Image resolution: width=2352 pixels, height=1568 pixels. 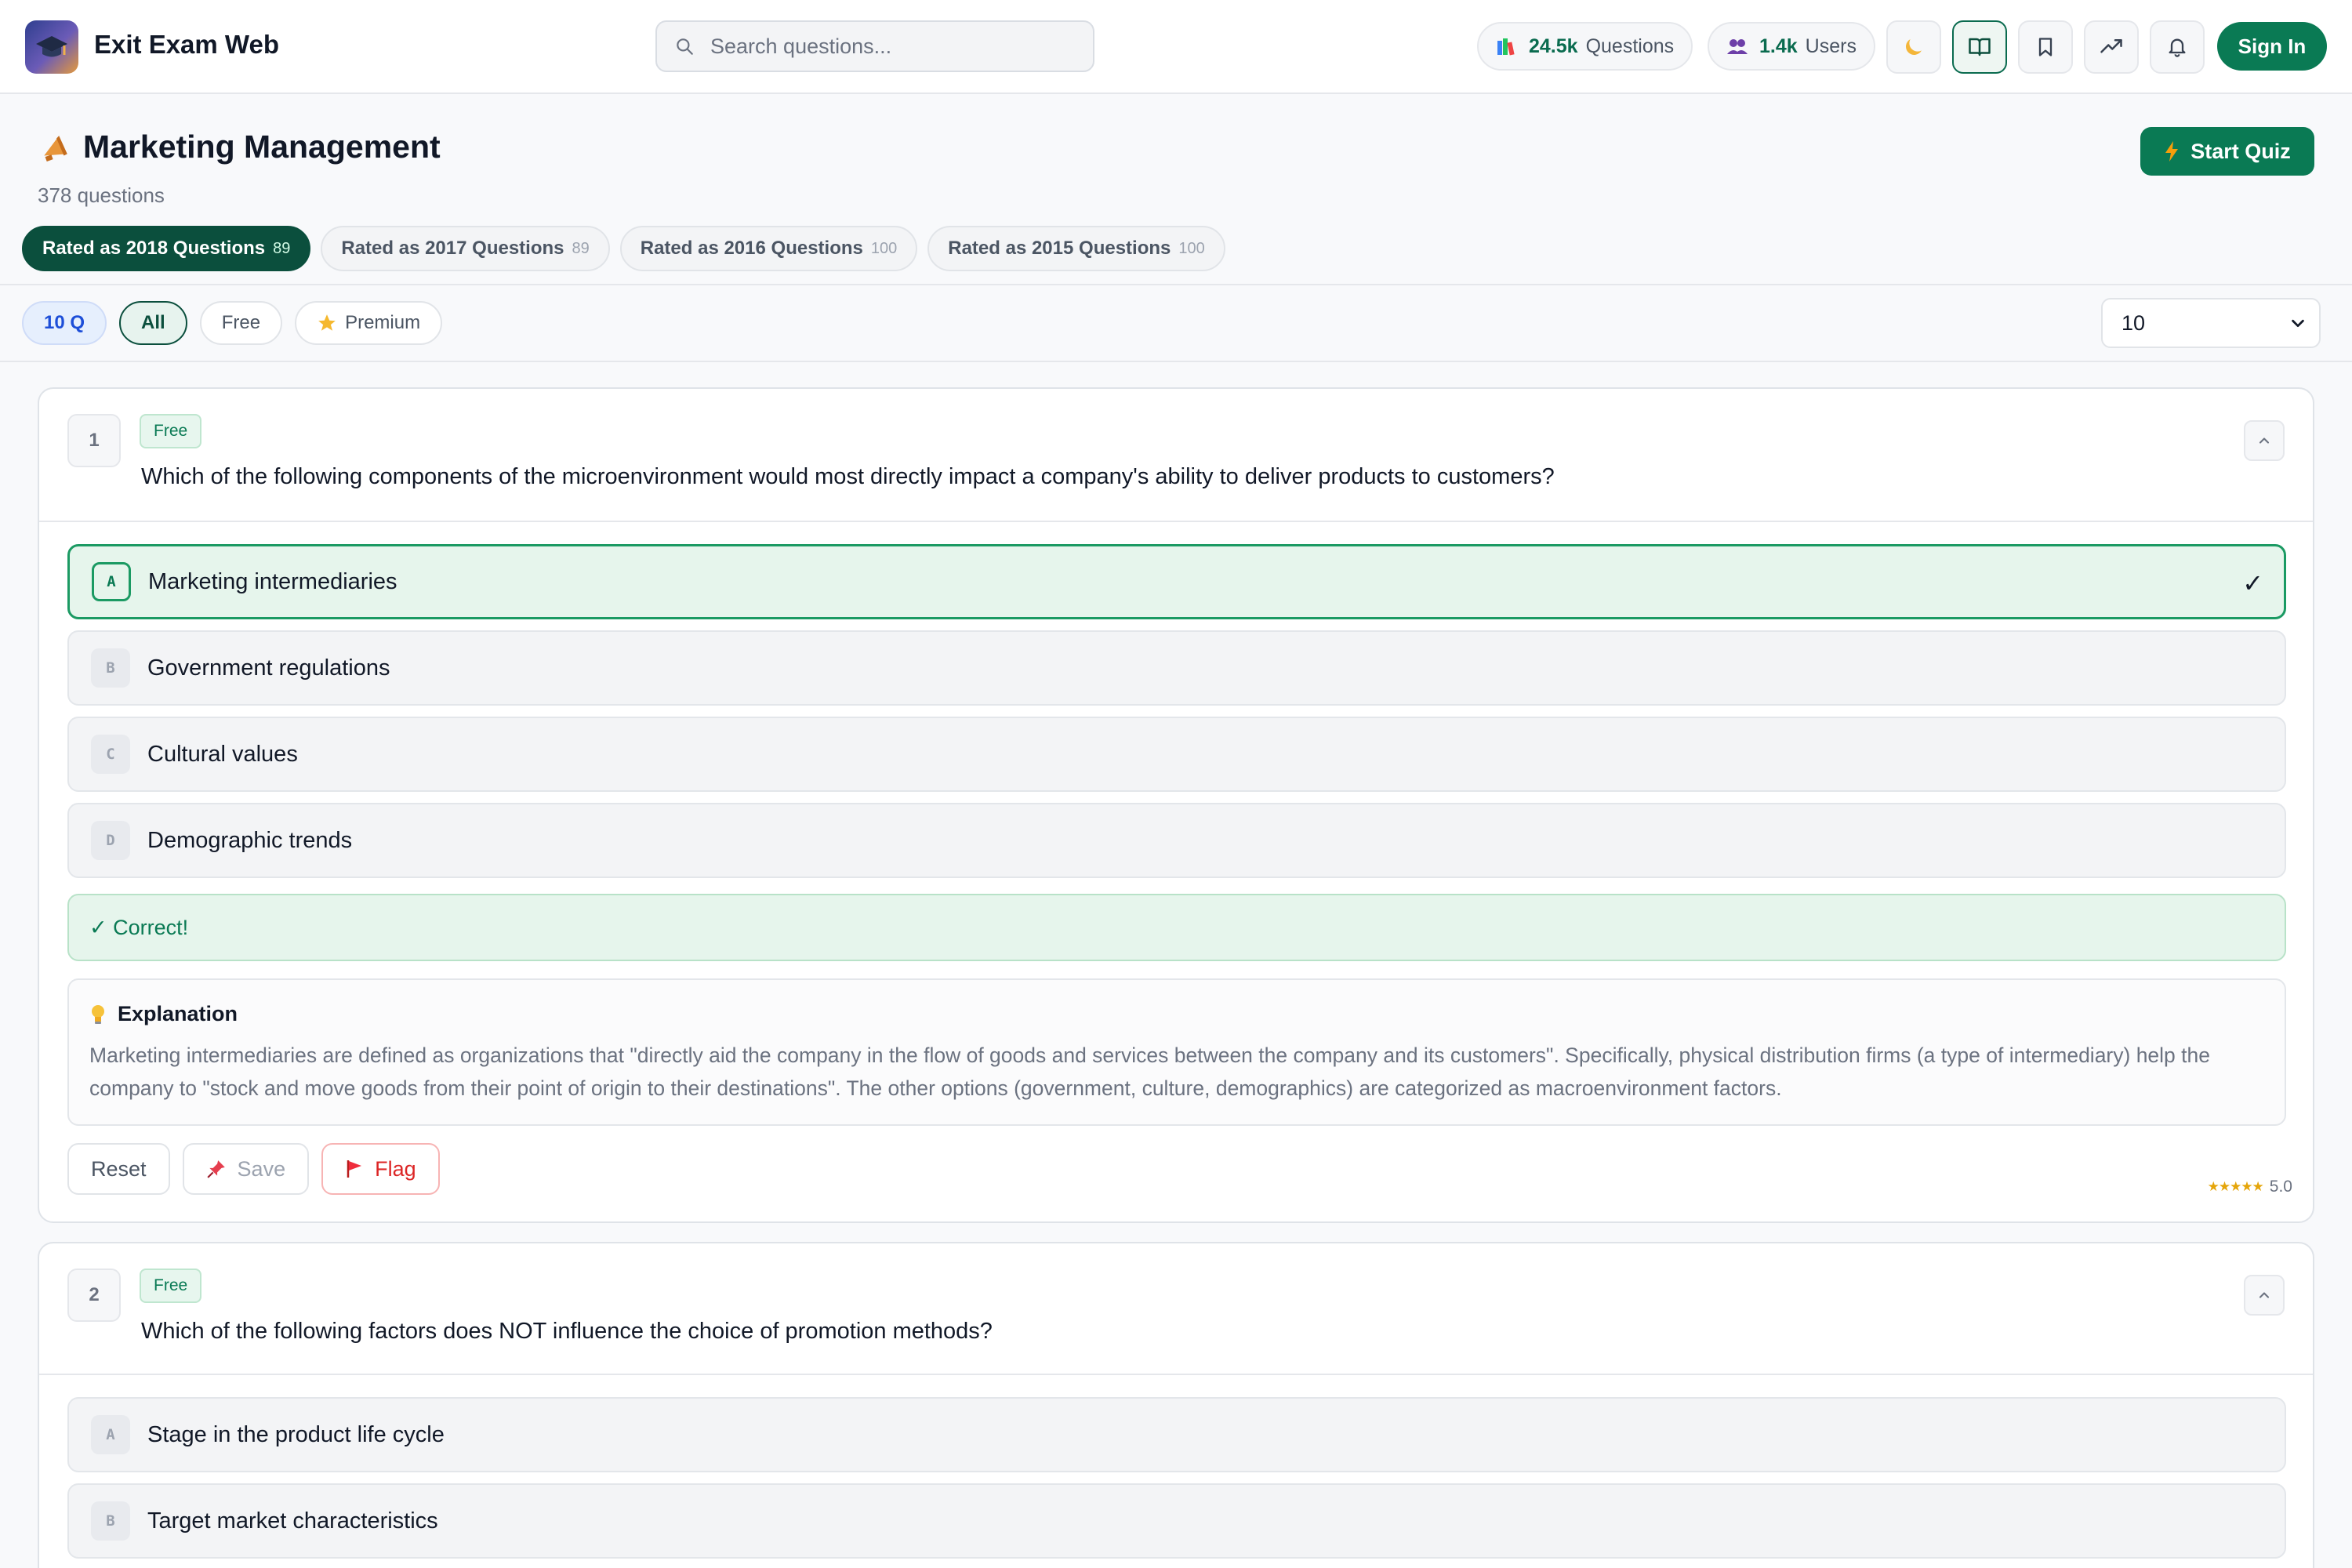 I want to click on filter-all: All, so click(x=153, y=323).